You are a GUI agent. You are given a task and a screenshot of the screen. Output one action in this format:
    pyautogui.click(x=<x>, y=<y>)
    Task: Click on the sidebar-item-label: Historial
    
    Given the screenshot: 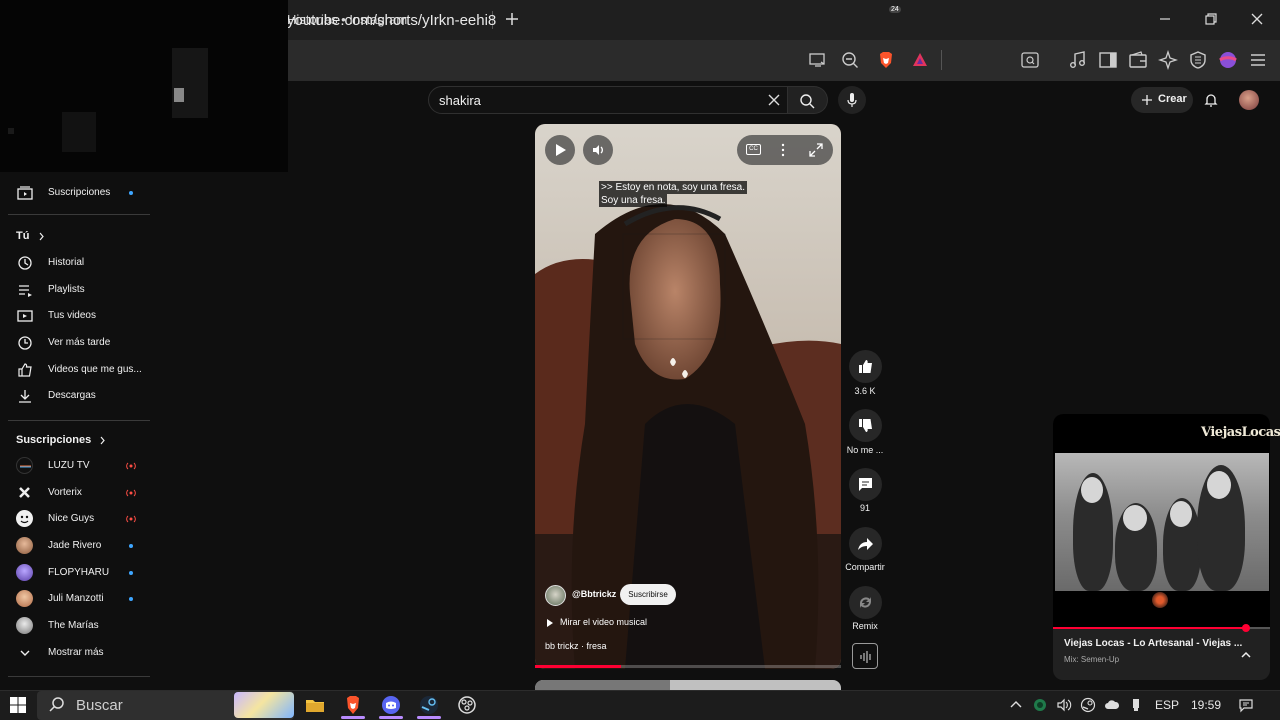 What is the action you would take?
    pyautogui.click(x=66, y=262)
    